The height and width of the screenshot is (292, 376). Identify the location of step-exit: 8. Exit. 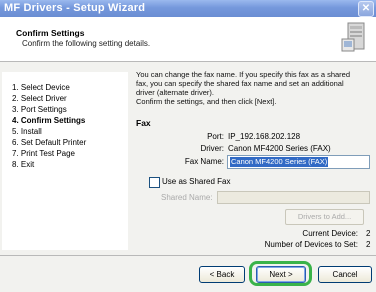
(23, 164).